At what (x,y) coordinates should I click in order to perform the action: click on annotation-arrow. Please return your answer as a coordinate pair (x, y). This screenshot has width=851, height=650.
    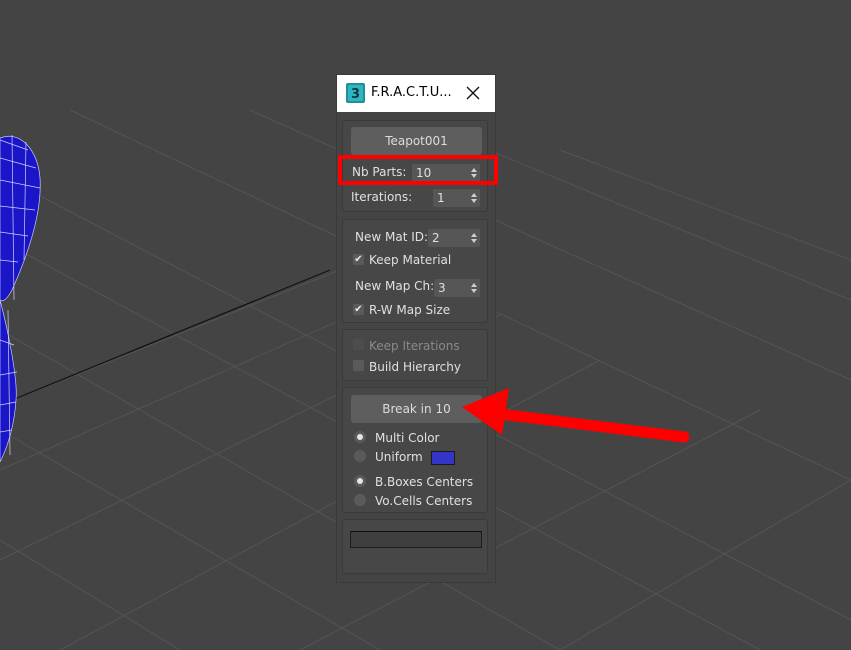
    Looking at the image, I should click on (576, 415).